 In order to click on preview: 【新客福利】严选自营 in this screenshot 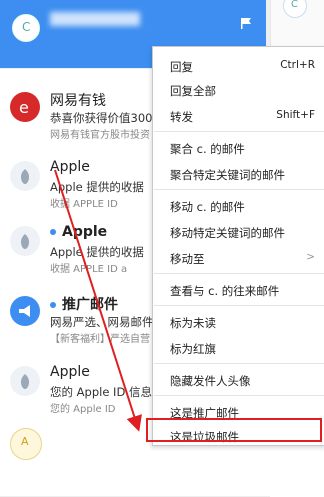, I will do `click(100, 339)`.